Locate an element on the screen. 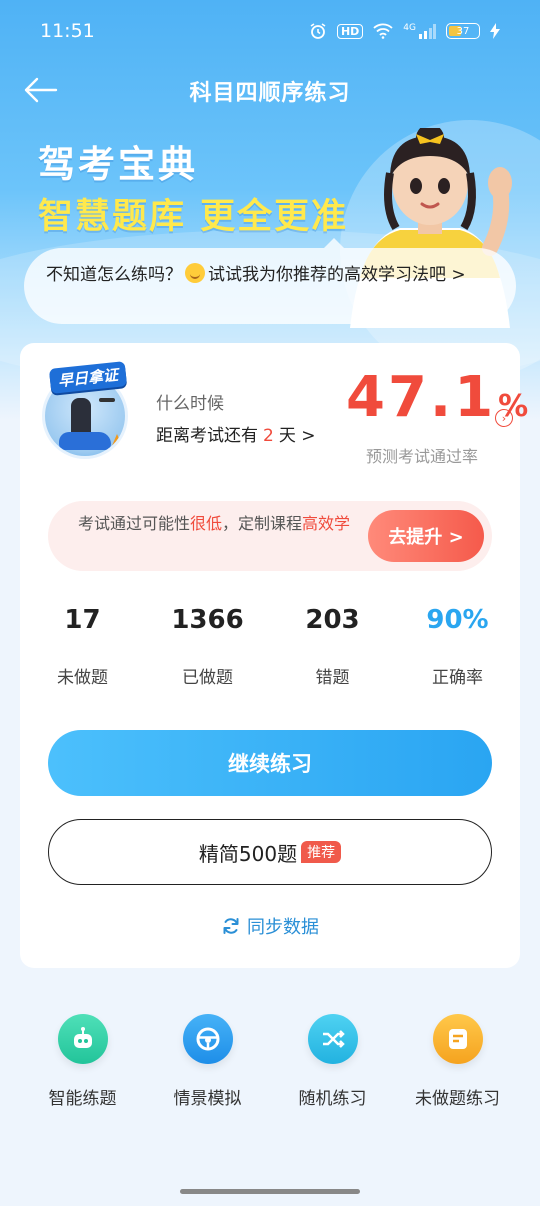 The width and height of the screenshot is (540, 1206). stat-wrong: 203 错题 is located at coordinates (332, 646).